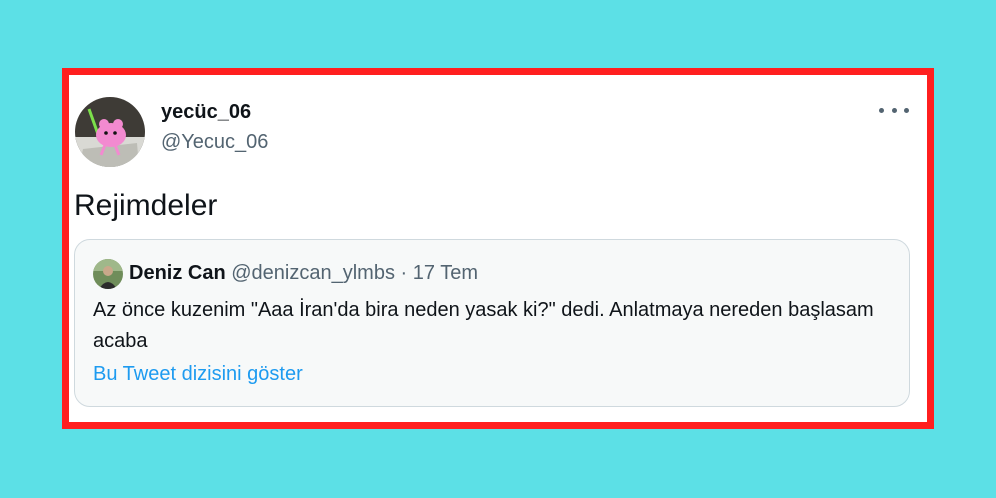 The image size is (996, 498). What do you see at coordinates (313, 273) in the screenshot?
I see `quoted-author-handle: @denizcan_ylmbs` at bounding box center [313, 273].